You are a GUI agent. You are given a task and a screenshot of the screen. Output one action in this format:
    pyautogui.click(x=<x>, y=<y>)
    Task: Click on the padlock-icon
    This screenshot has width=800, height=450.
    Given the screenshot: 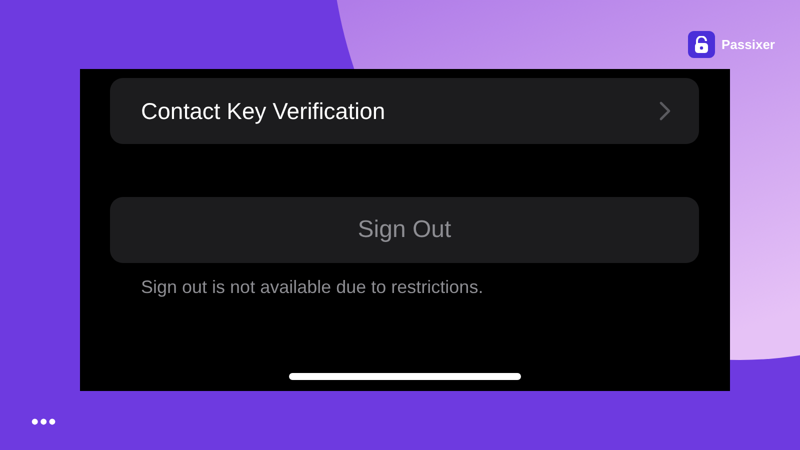 What is the action you would take?
    pyautogui.click(x=701, y=44)
    